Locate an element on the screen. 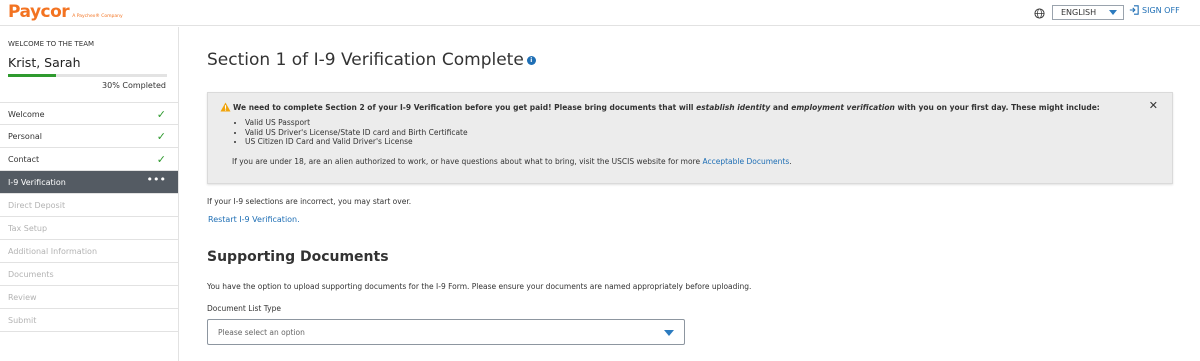 This screenshot has height=361, width=1200. sidebar-item-label: Documents is located at coordinates (31, 274).